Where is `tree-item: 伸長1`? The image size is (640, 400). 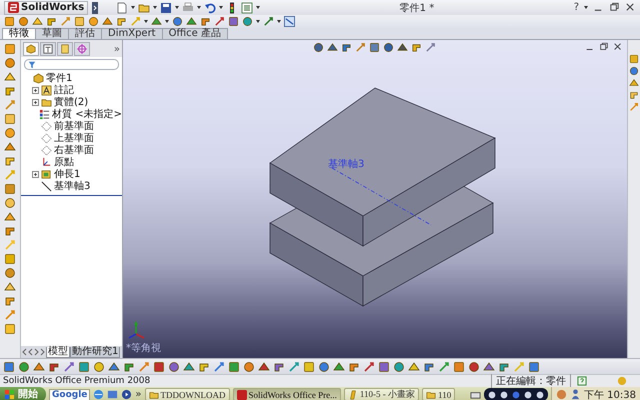
tree-item: 伸長1 is located at coordinates (67, 174).